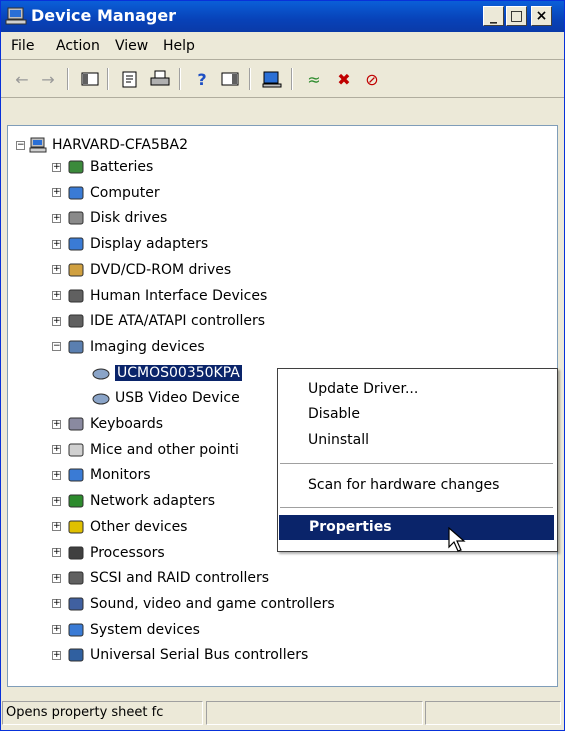  What do you see at coordinates (416, 414) in the screenshot?
I see `disable-menu-item: Disable` at bounding box center [416, 414].